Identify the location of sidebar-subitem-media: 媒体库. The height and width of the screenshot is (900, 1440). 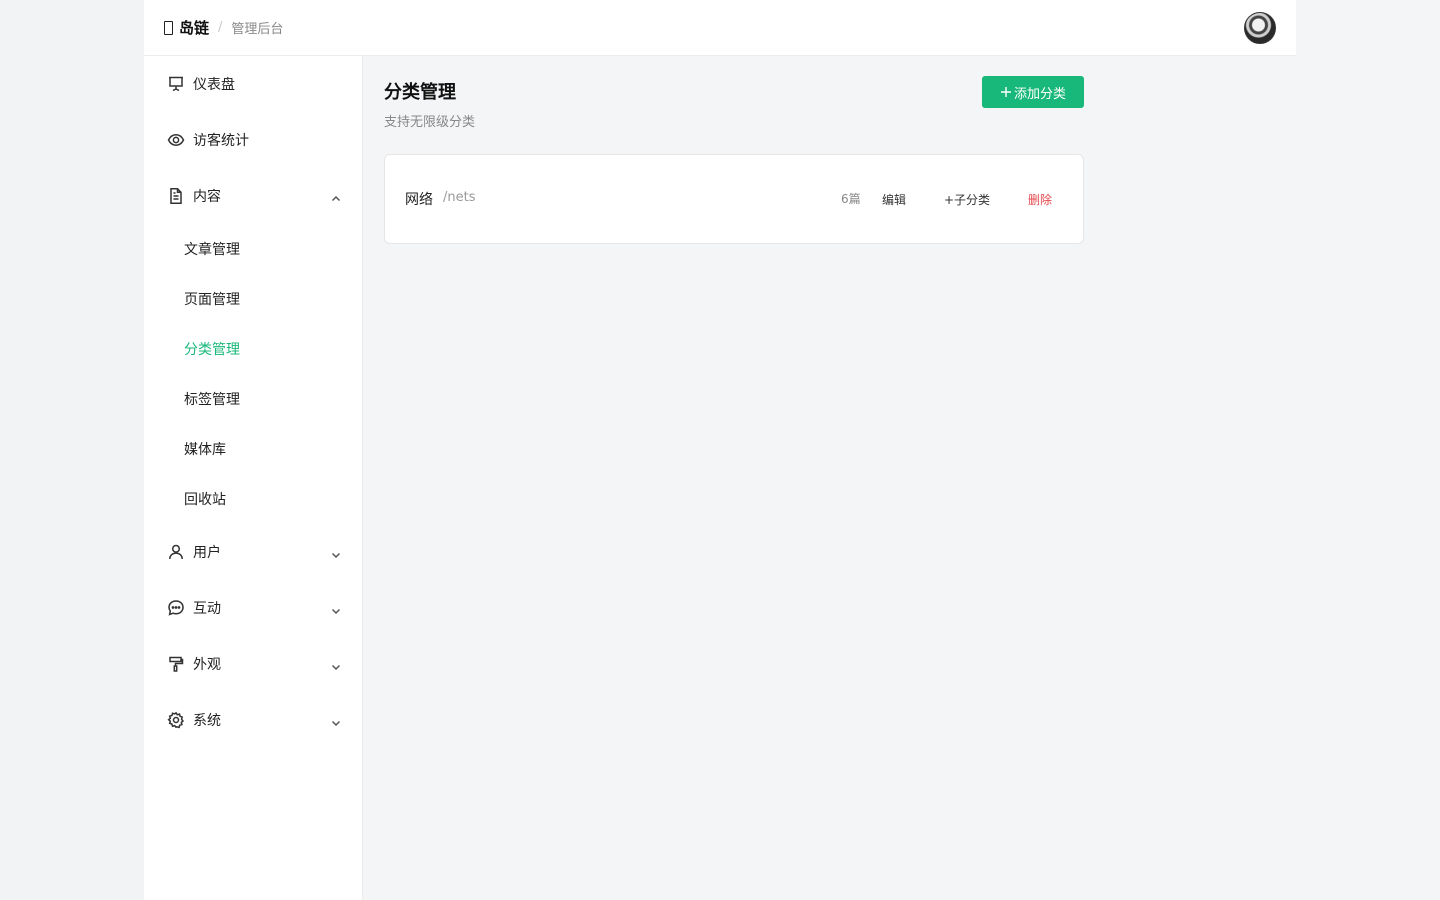
(253, 449).